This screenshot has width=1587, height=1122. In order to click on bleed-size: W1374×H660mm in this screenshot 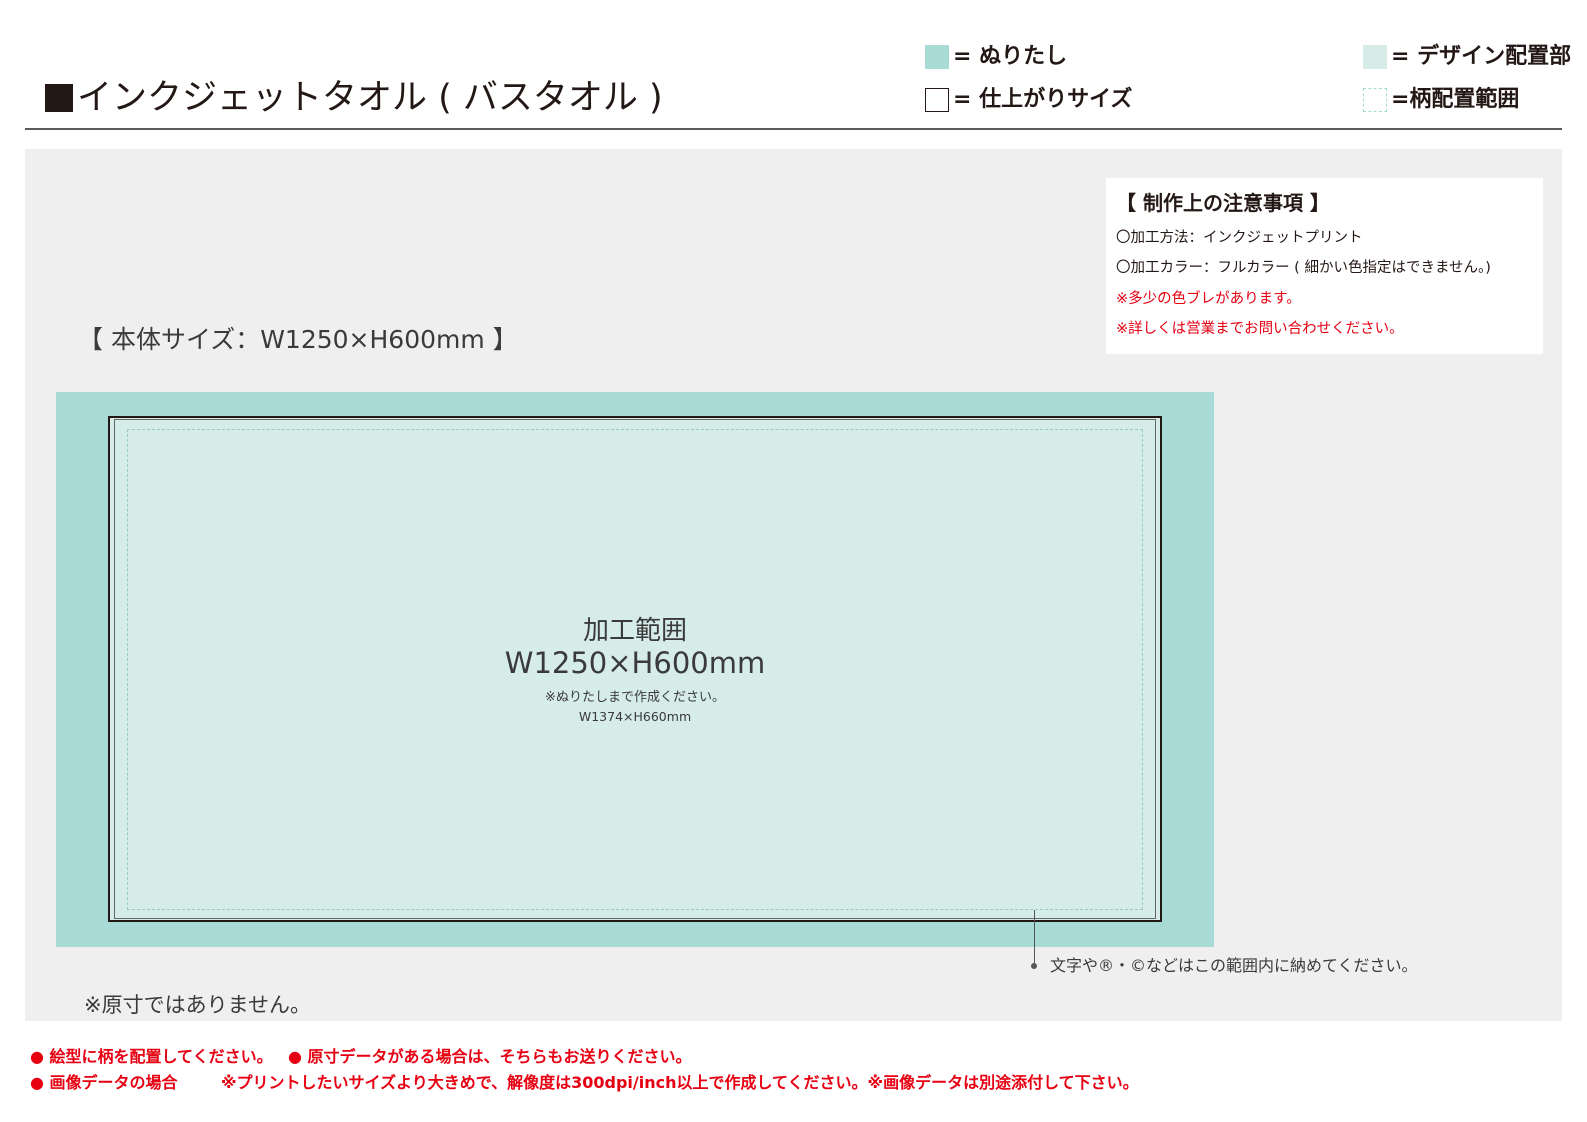, I will do `click(635, 716)`.